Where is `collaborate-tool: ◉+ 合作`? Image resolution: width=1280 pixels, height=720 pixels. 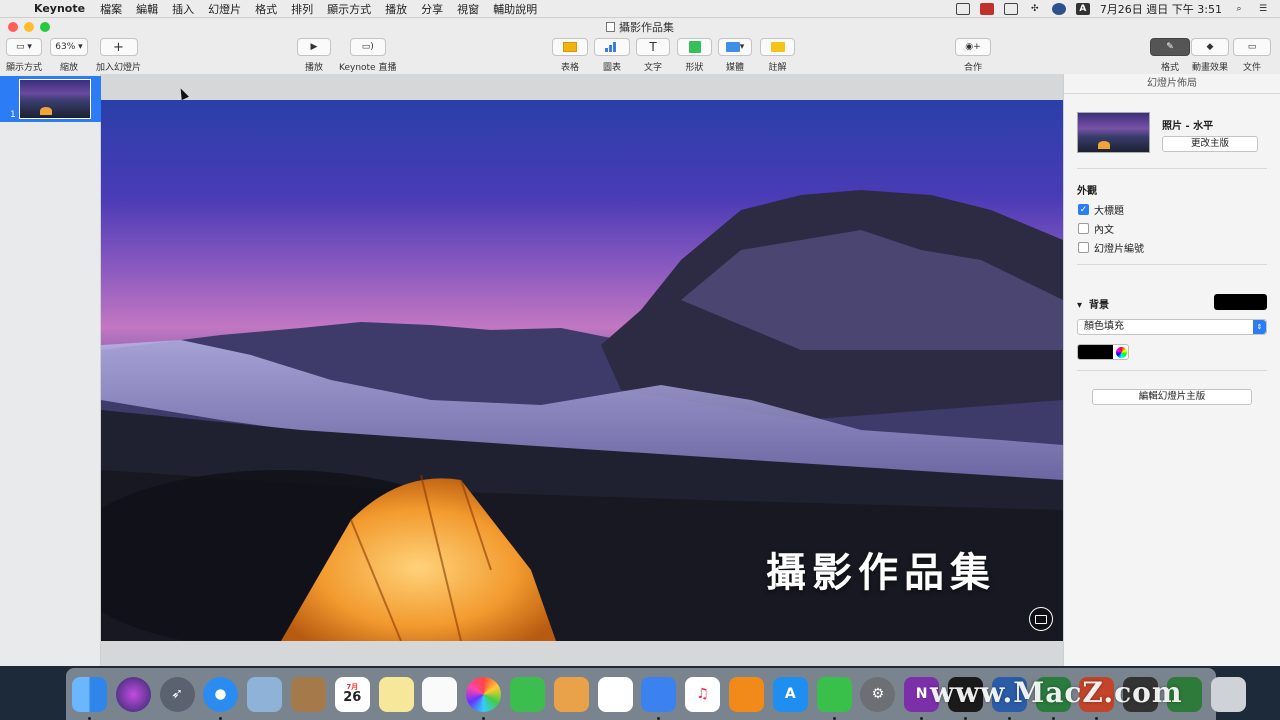 collaborate-tool: ◉+ 合作 is located at coordinates (973, 55).